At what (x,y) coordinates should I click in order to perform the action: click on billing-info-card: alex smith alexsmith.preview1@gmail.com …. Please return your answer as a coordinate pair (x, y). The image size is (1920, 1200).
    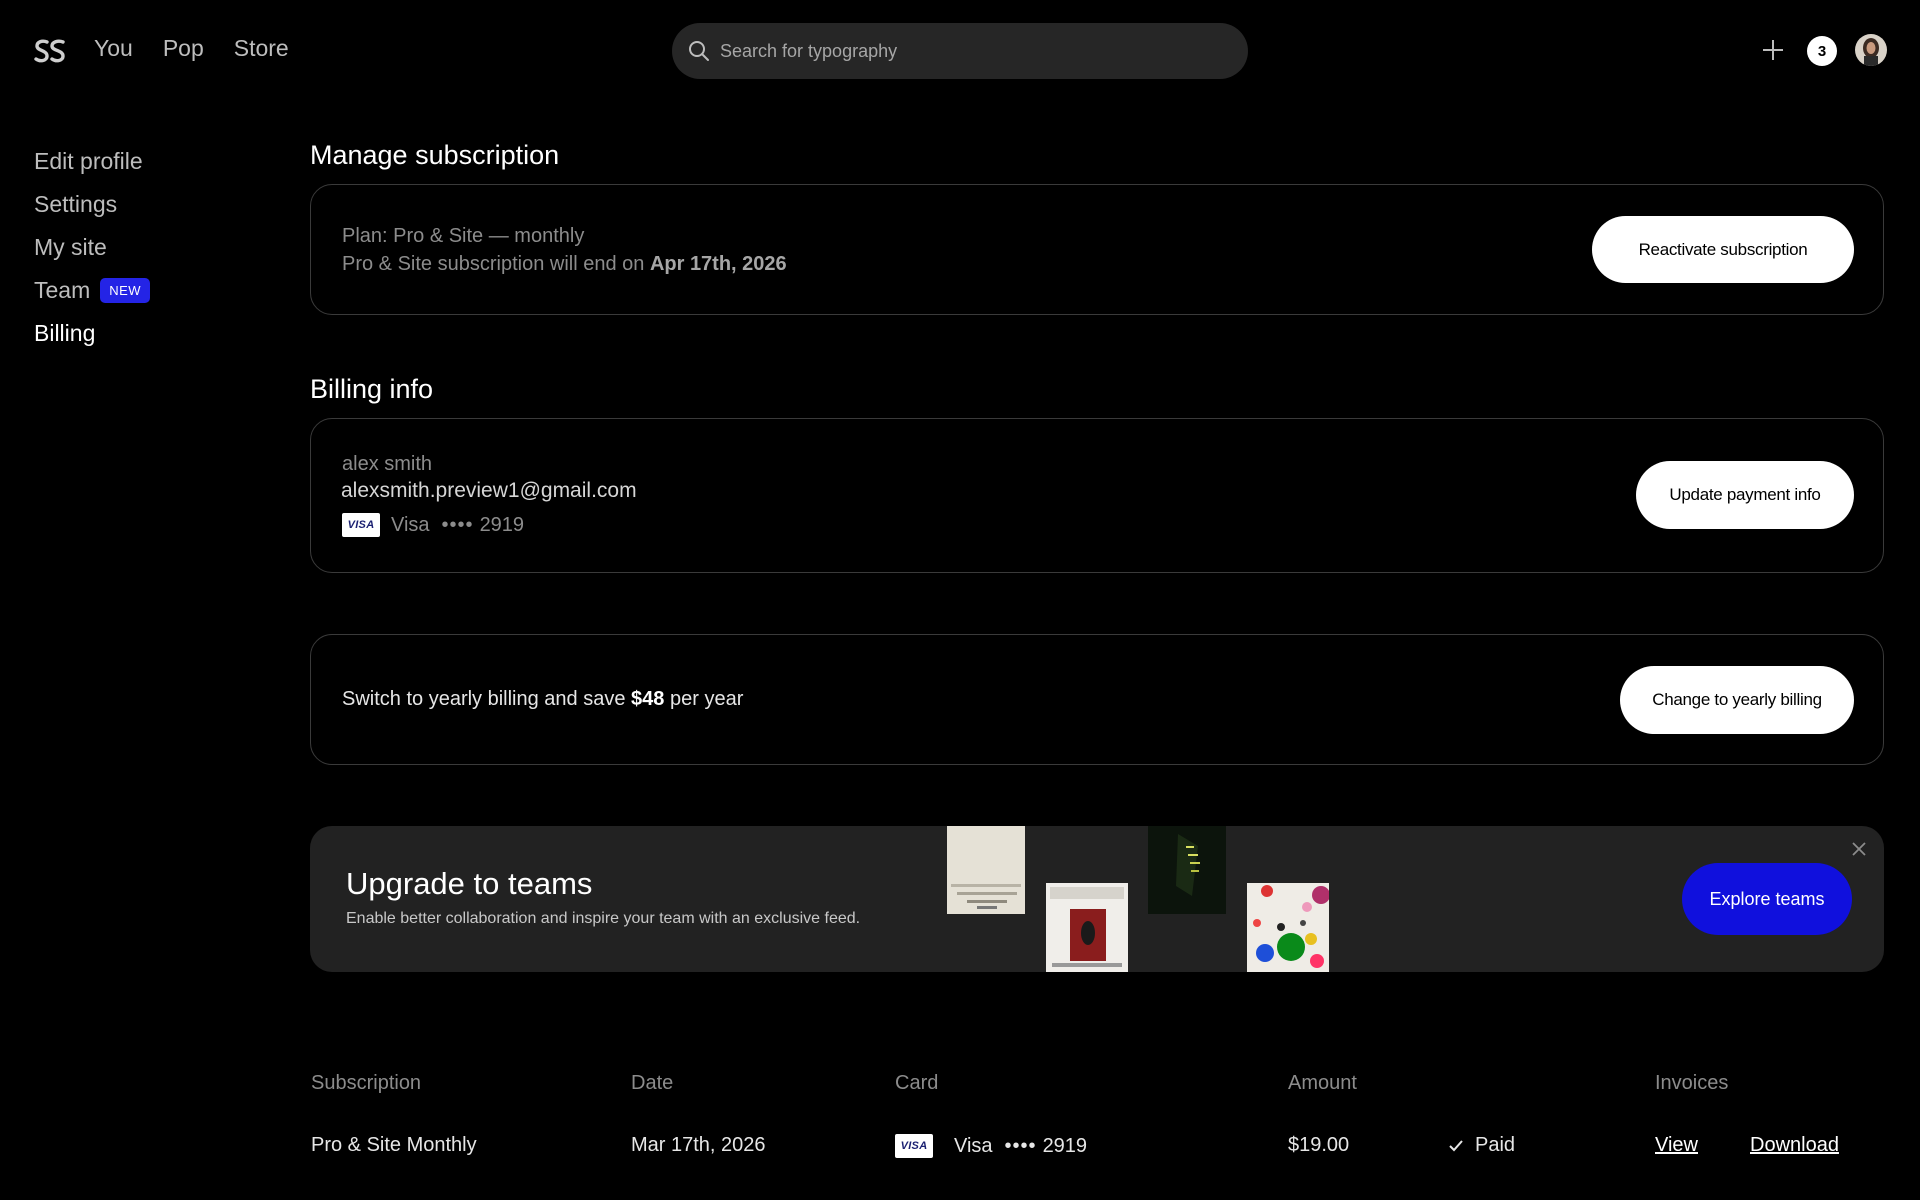
    Looking at the image, I should click on (1097, 495).